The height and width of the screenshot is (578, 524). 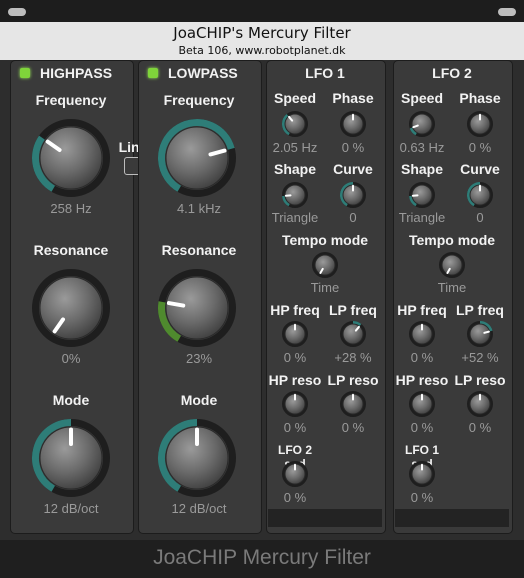 I want to click on lfo1-phase-knob, so click(x=353, y=124).